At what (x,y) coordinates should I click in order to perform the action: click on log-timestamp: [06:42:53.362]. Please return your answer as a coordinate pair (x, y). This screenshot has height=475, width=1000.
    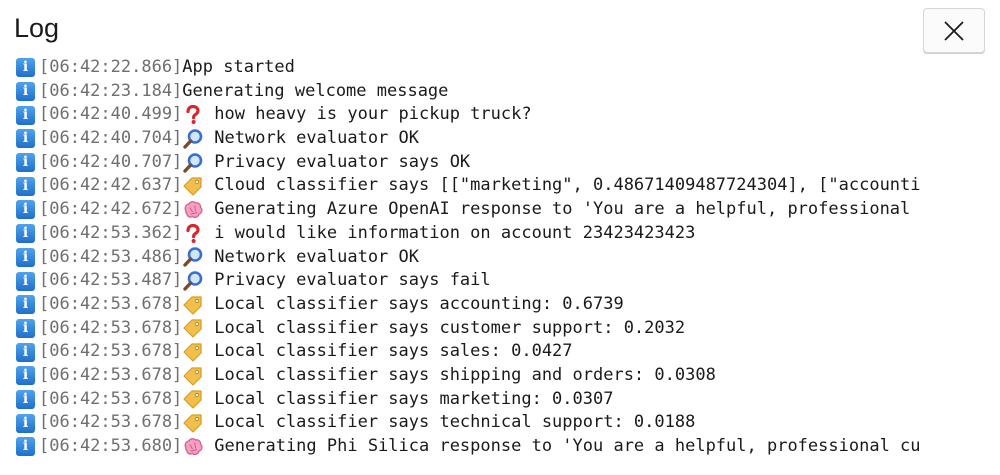
    Looking at the image, I should click on (111, 232).